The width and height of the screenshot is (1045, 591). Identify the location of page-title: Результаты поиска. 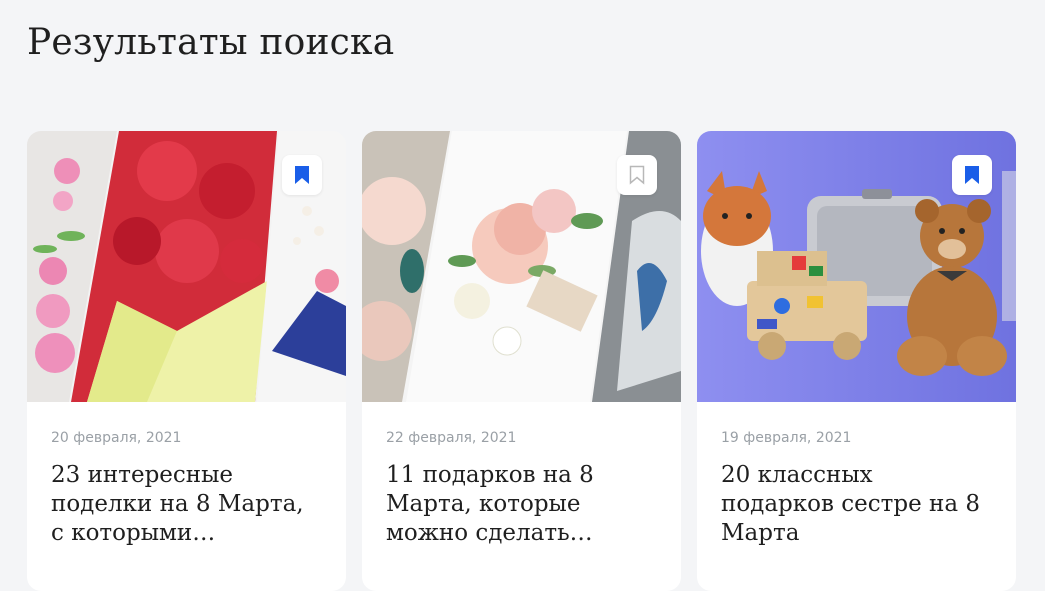
(211, 42).